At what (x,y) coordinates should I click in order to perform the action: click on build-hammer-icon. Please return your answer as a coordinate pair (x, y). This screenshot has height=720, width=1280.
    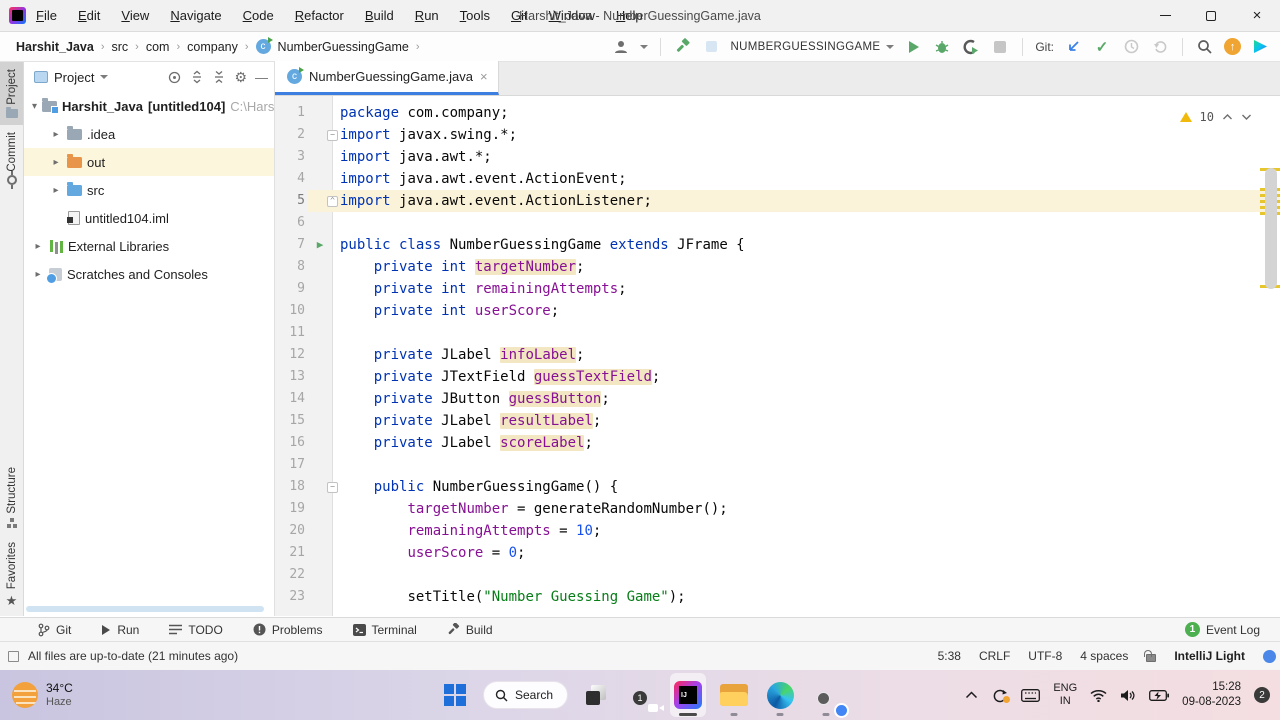
    Looking at the image, I should click on (683, 47).